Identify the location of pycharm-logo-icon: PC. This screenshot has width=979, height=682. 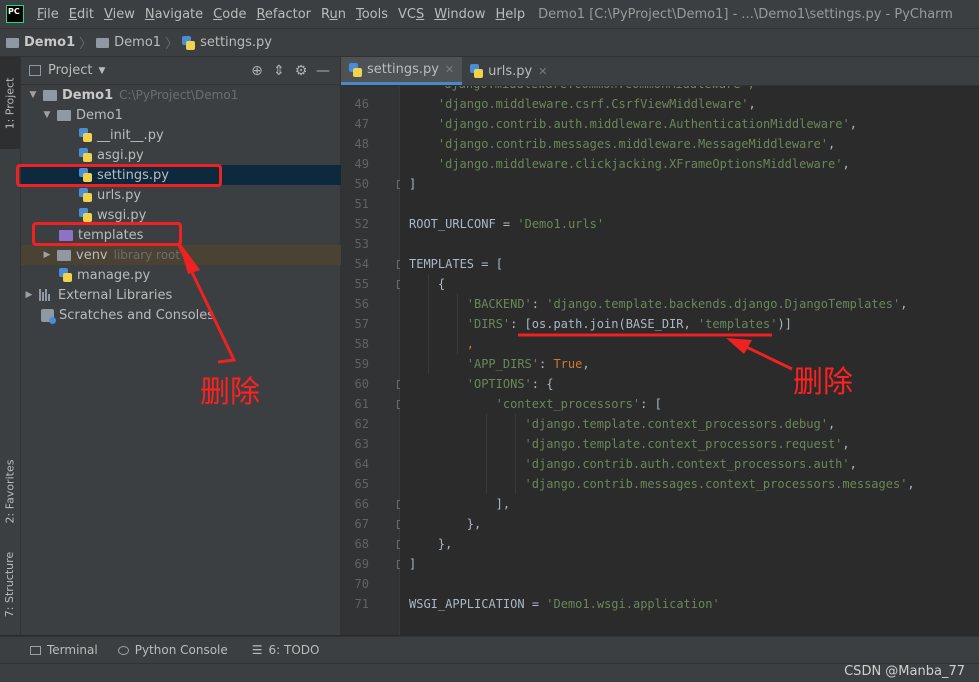
(15, 14).